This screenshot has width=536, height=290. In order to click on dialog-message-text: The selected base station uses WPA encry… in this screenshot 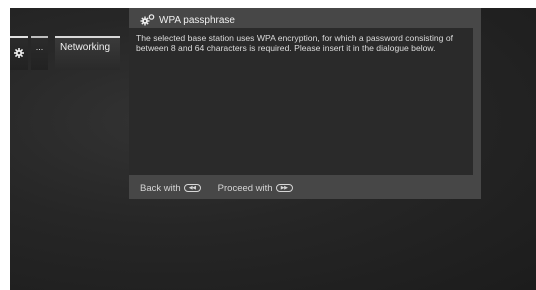, I will do `click(295, 43)`.